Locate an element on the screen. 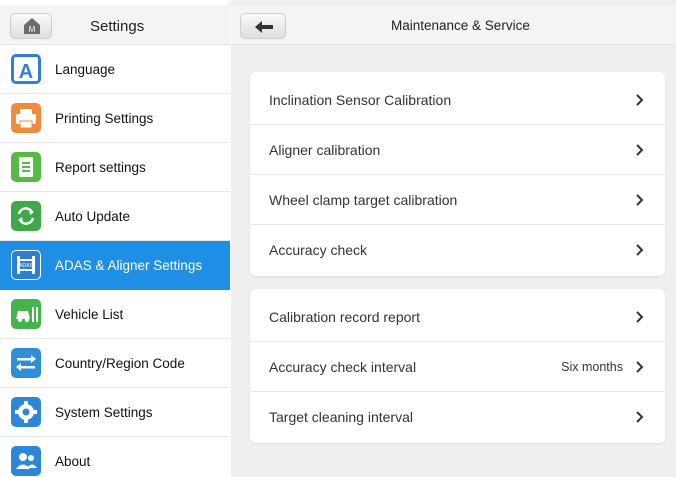 The width and height of the screenshot is (676, 477). row-label: Aligner calibration is located at coordinates (325, 150).